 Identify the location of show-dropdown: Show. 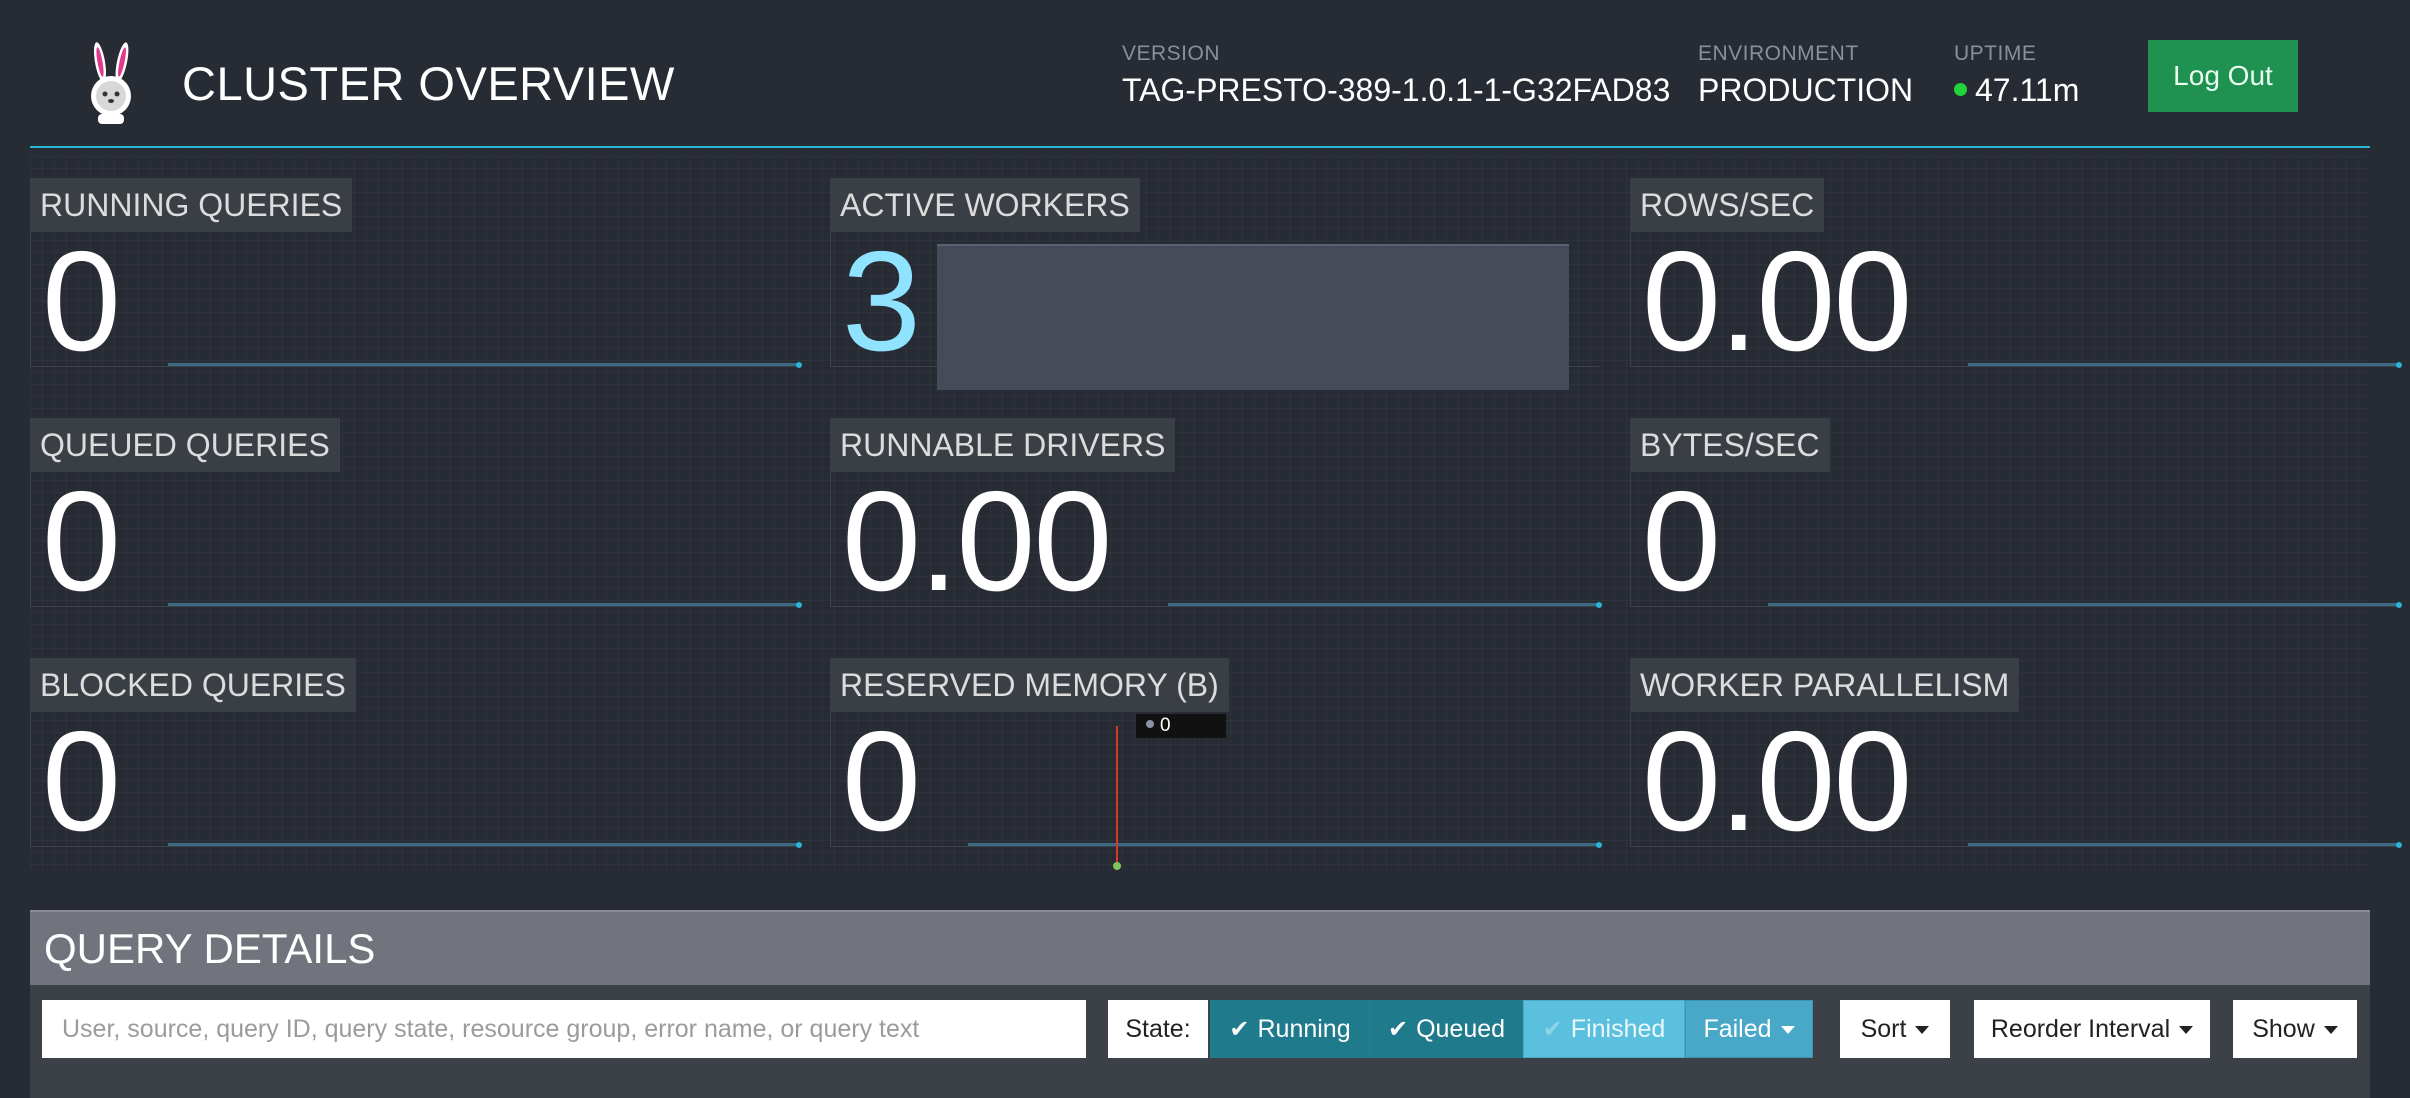
(2295, 1029).